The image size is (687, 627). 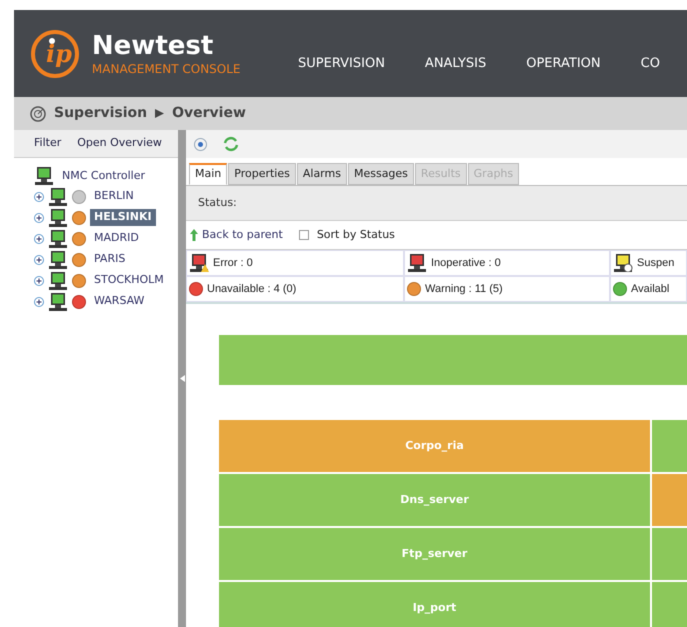 What do you see at coordinates (321, 174) in the screenshot?
I see `tab: Alarms` at bounding box center [321, 174].